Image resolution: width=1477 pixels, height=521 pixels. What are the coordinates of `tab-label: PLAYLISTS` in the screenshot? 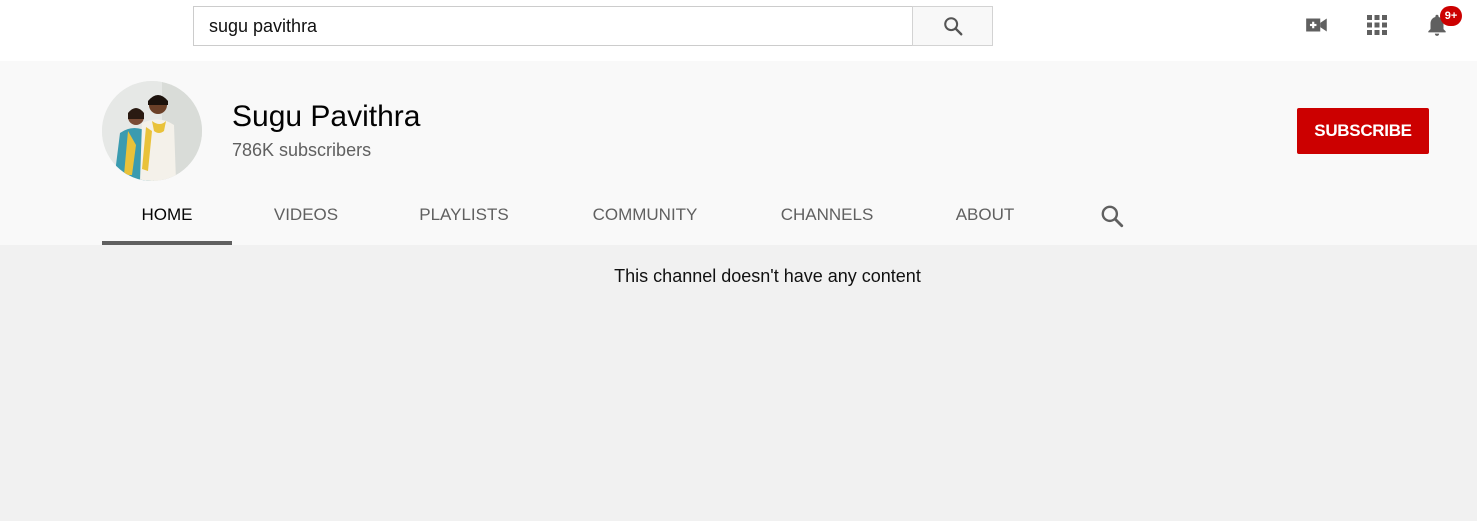 It's located at (464, 214).